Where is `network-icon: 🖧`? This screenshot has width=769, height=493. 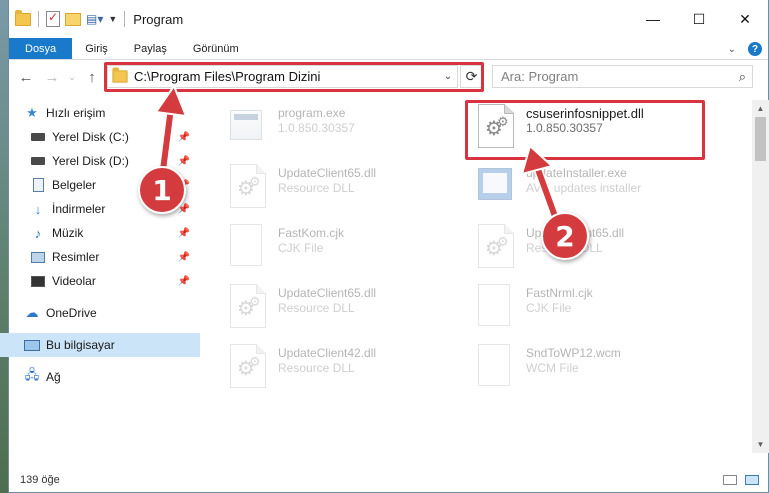
network-icon: 🖧 is located at coordinates (32, 374).